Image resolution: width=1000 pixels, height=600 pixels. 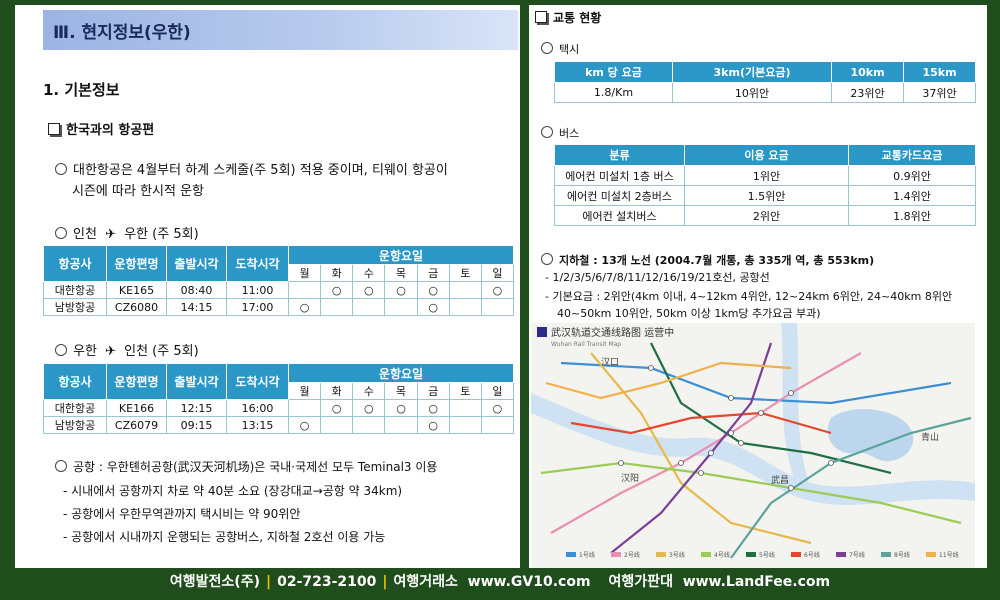 What do you see at coordinates (586, 344) in the screenshot?
I see `map-subtitle: Wuhan Rail Transit Map` at bounding box center [586, 344].